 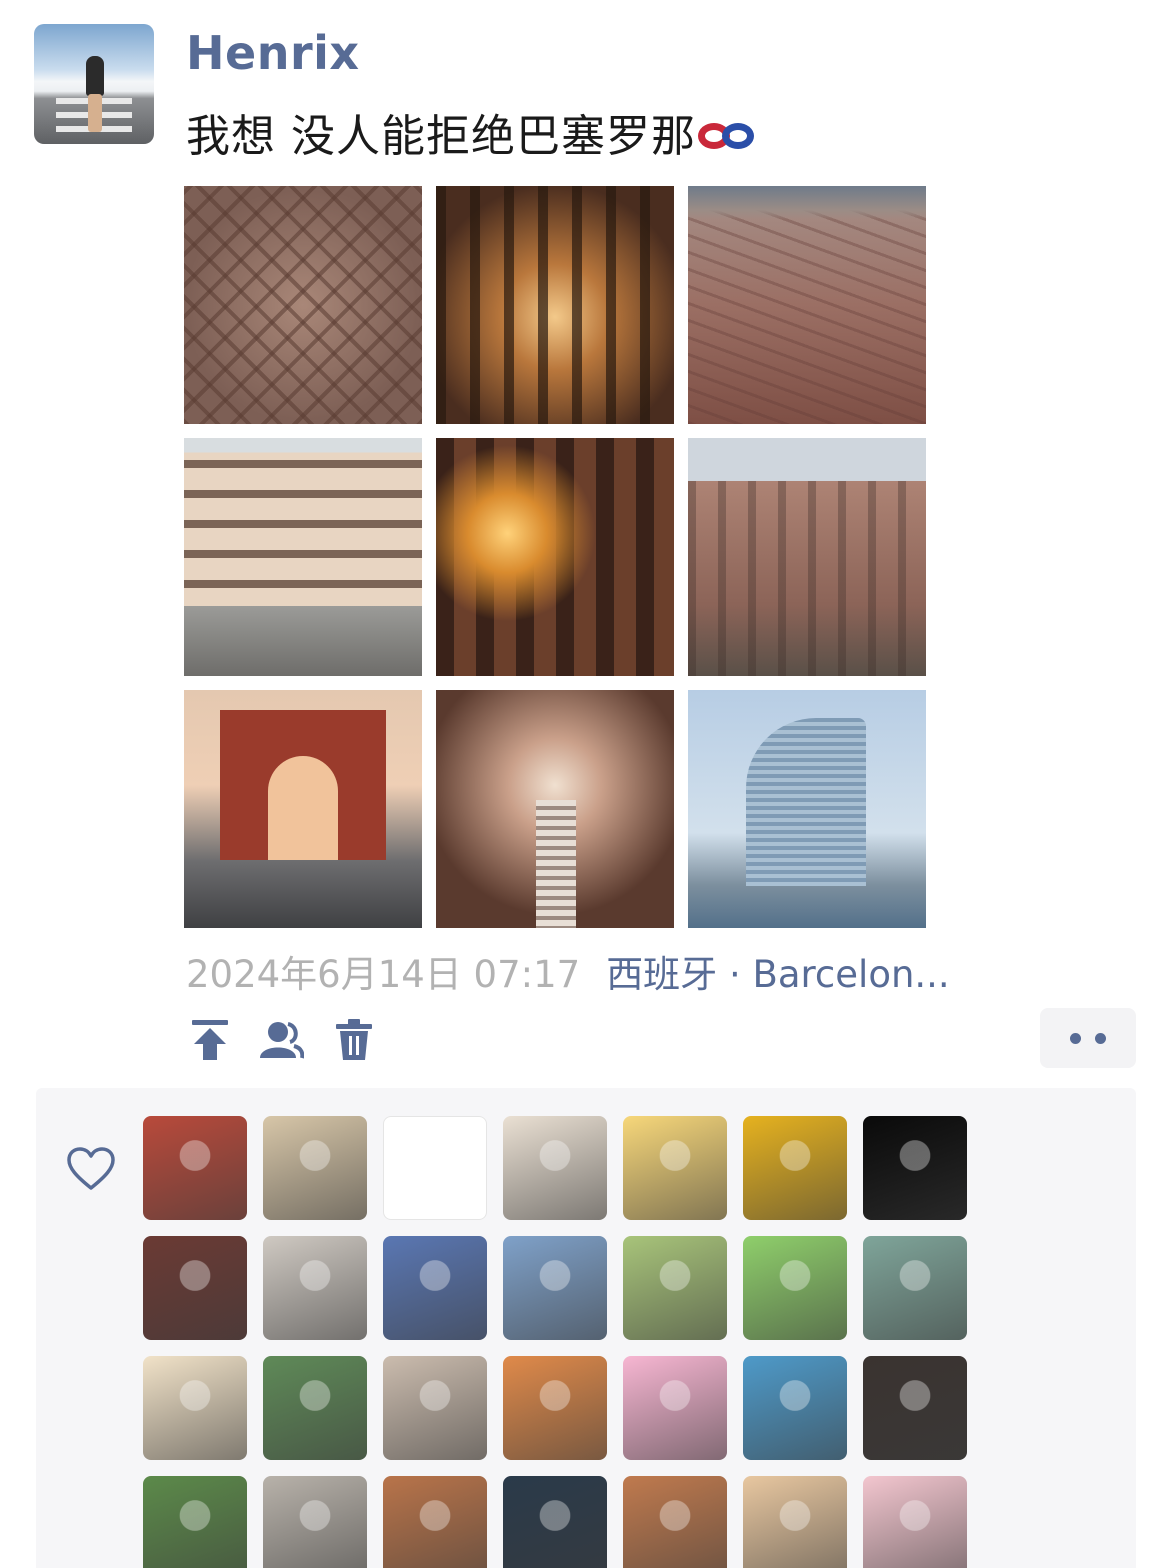 I want to click on ornate-facade-photo, so click(x=807, y=557).